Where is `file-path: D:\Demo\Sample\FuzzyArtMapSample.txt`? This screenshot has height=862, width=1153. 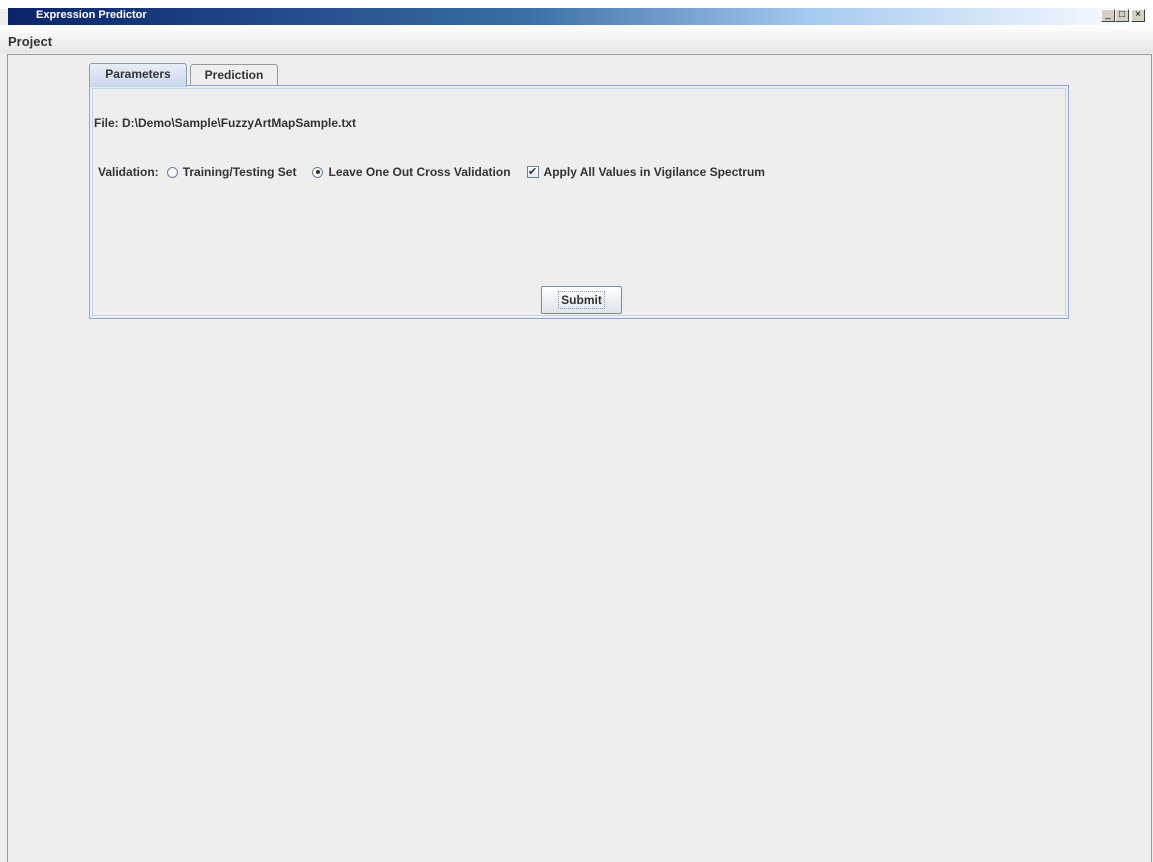
file-path: D:\Demo\Sample\FuzzyArtMapSample.txt is located at coordinates (239, 123).